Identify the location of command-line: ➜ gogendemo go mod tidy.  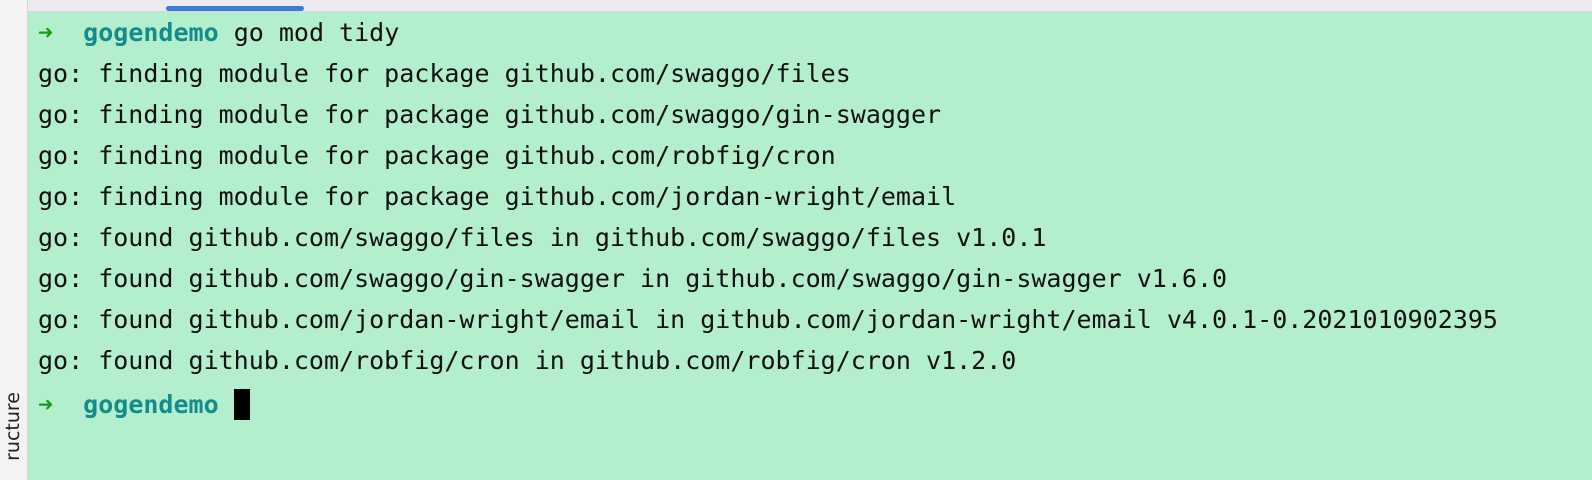
(218, 32).